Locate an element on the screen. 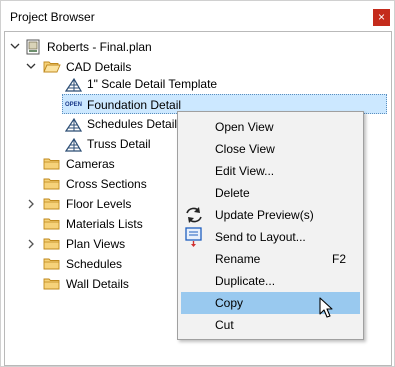 This screenshot has height=367, width=395. tree-item-label: Wall Details is located at coordinates (97, 284).